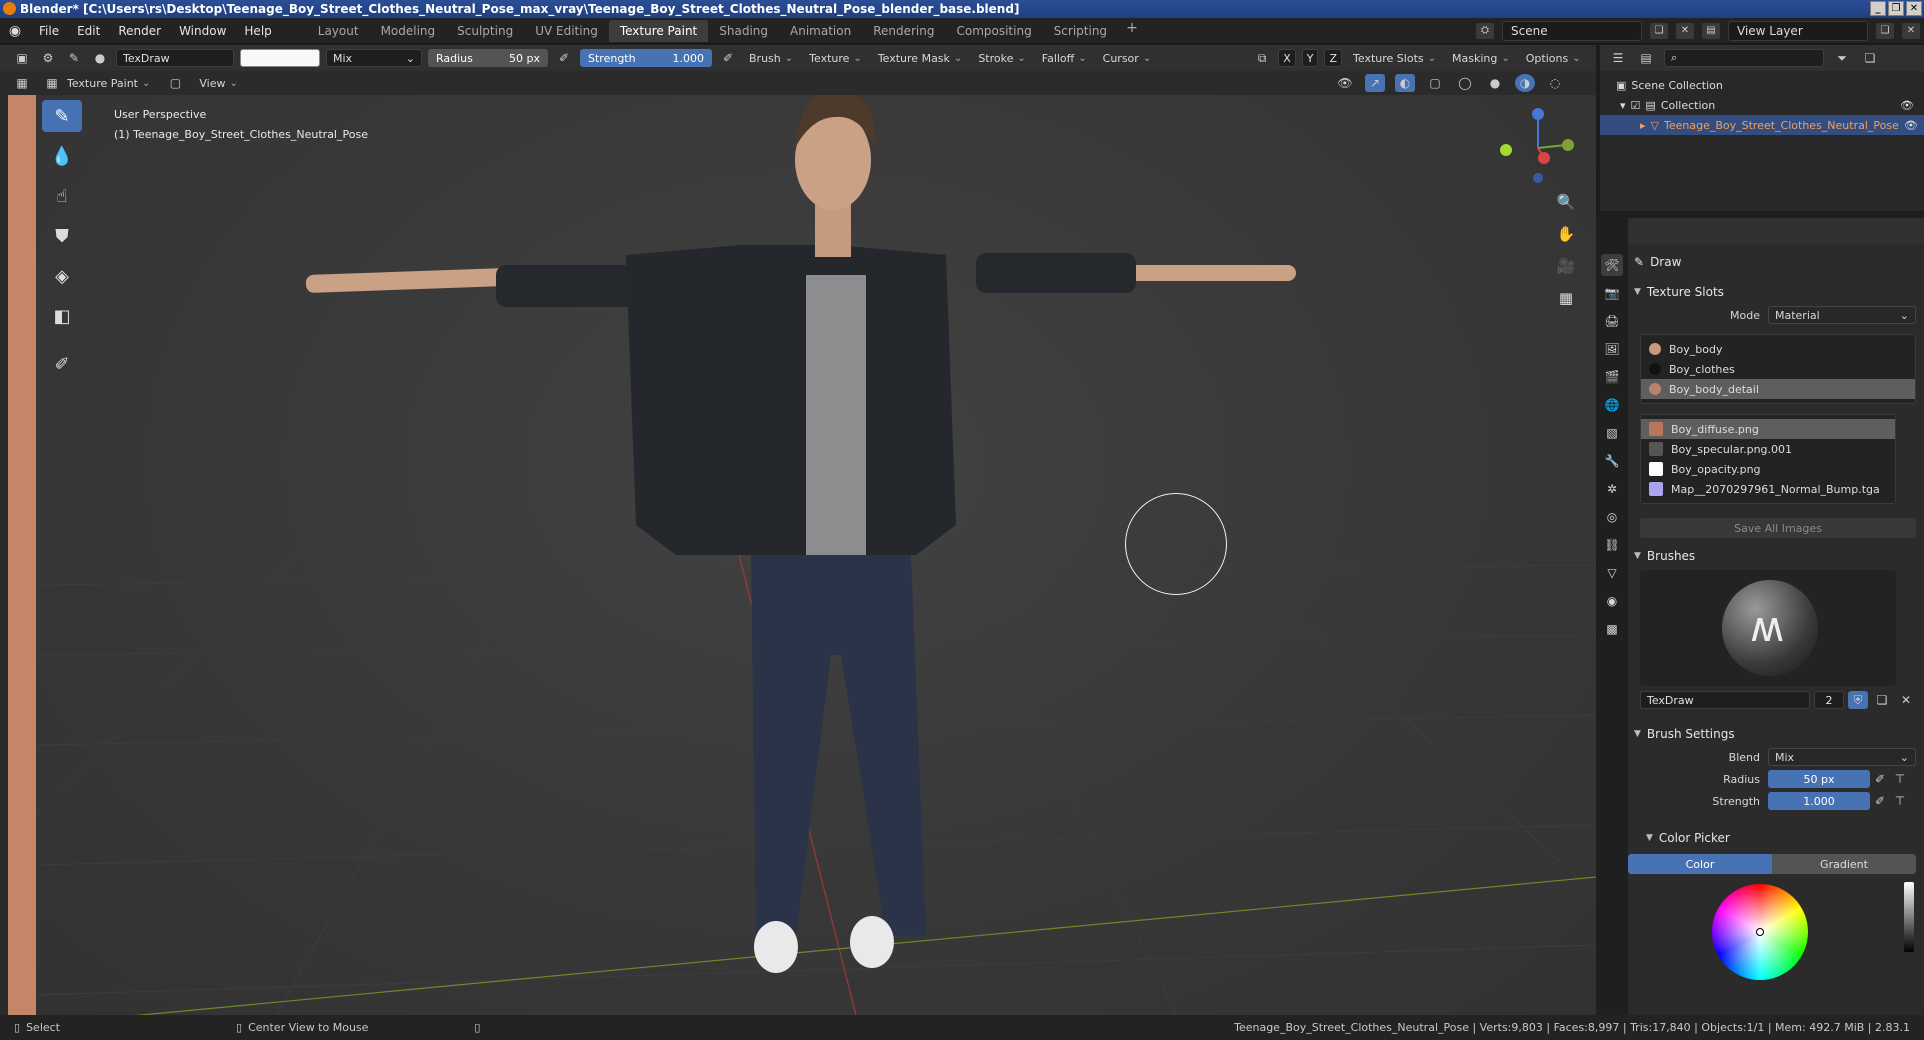 This screenshot has width=1924, height=1040. I want to click on delete-view-layer-icon: ✕, so click(1911, 30).